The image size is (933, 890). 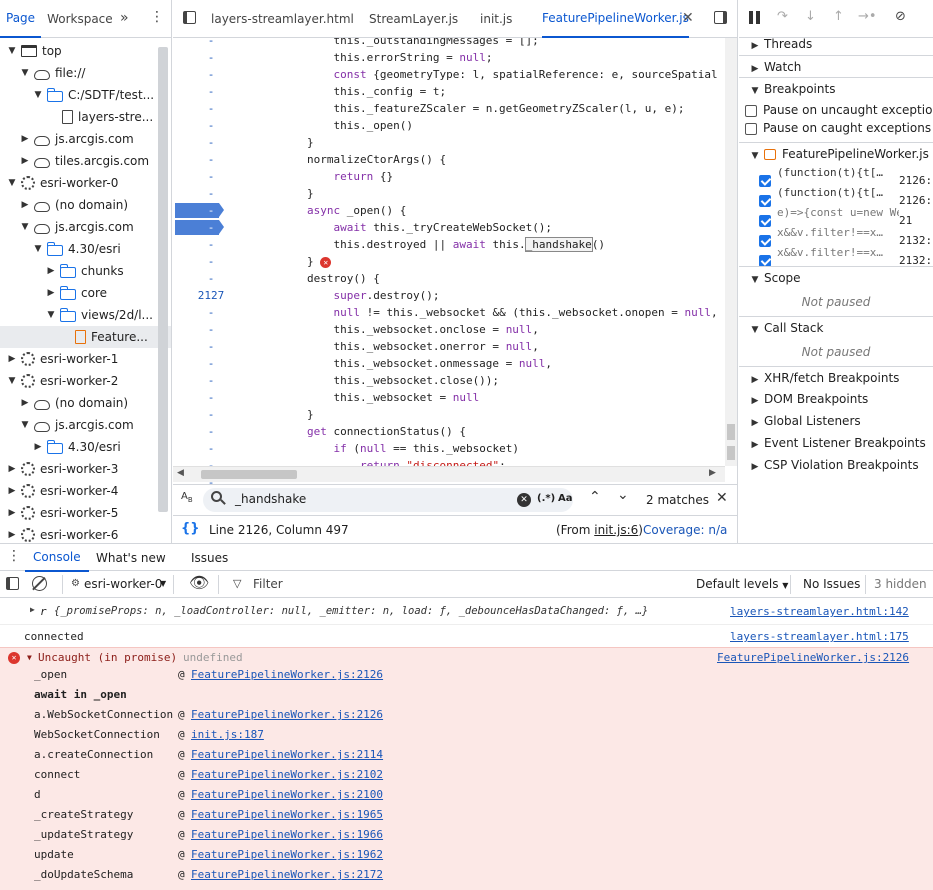 I want to click on next-match-icon: ⌄, so click(x=623, y=495).